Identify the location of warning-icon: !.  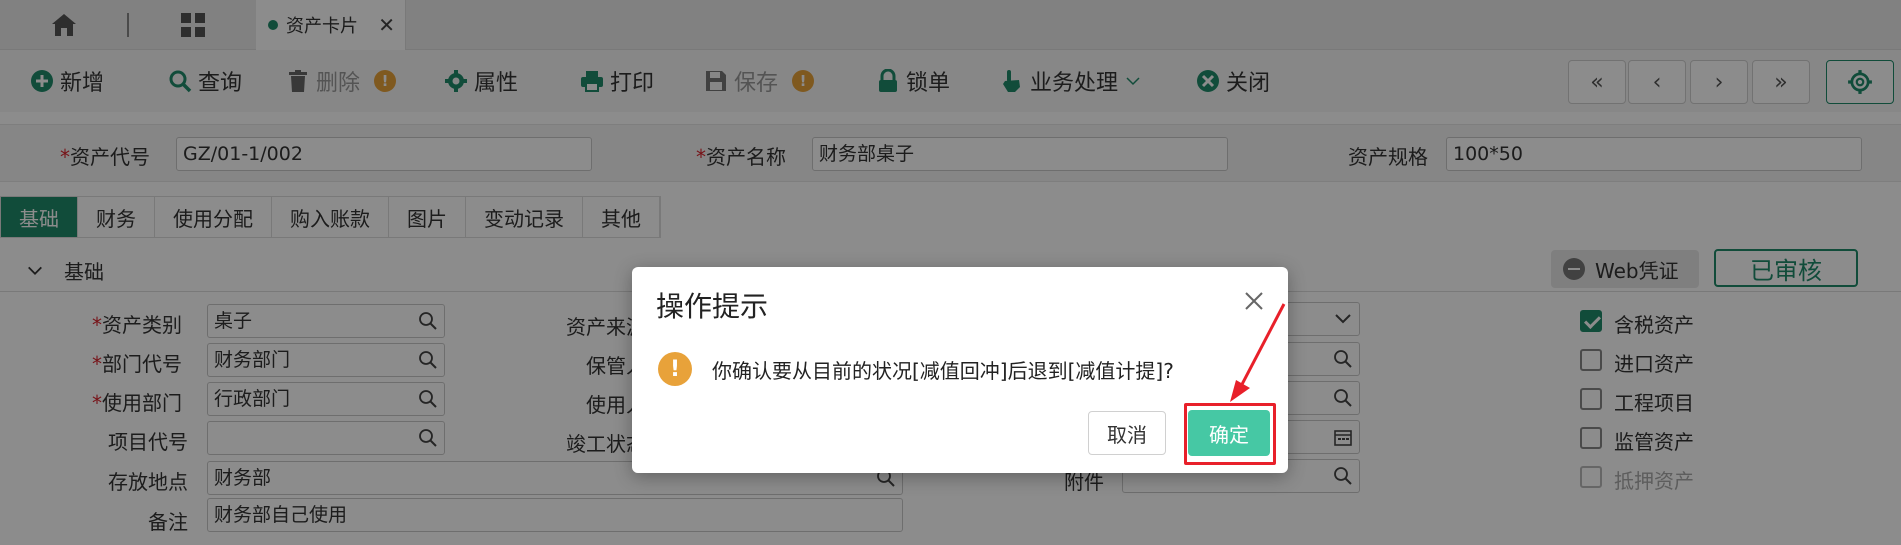
(675, 369).